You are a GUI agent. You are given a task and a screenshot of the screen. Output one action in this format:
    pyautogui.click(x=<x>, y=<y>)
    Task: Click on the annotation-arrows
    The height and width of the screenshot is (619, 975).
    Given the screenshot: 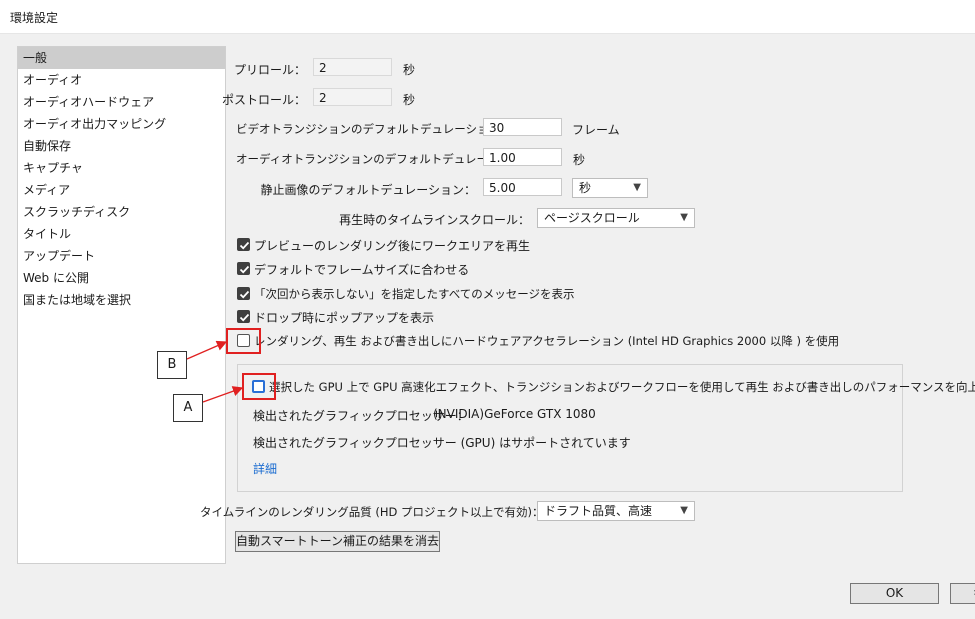 What is the action you would take?
    pyautogui.click(x=215, y=371)
    